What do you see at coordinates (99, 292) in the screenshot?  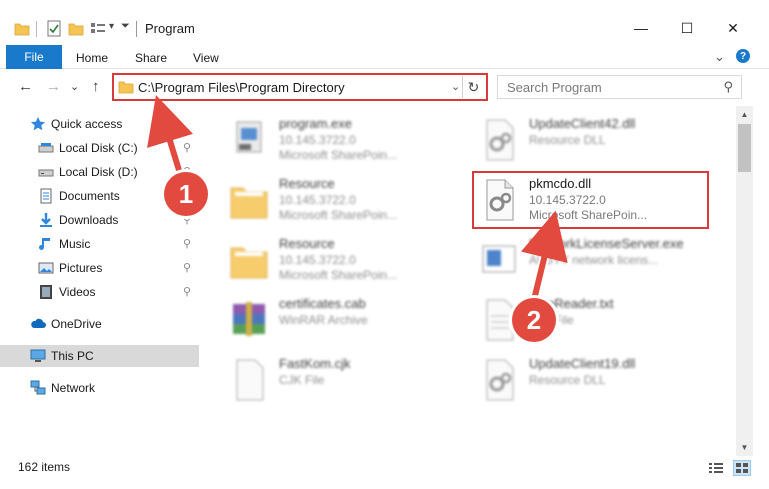 I see `sidebar-item-videos: Videos ⚲` at bounding box center [99, 292].